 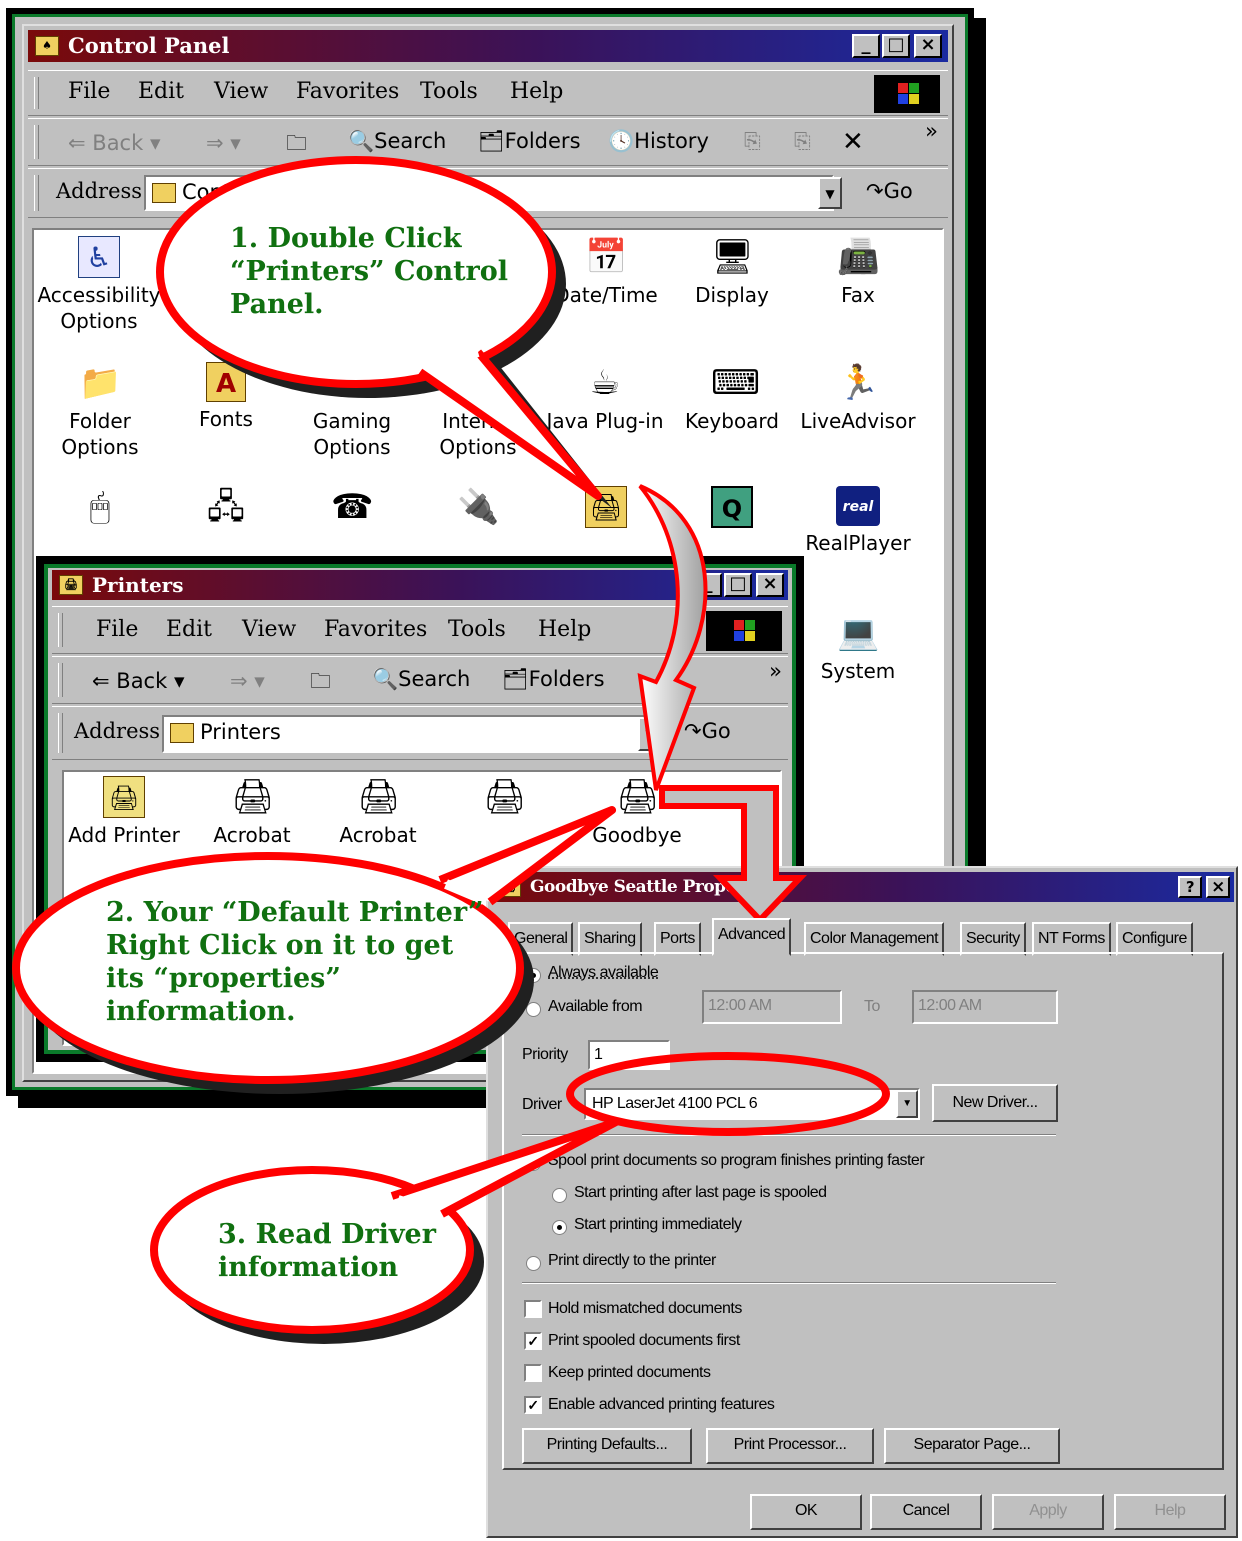 What do you see at coordinates (369, 271) in the screenshot?
I see `callout-1-text: 1. Double Click “Printers” Control Panel.` at bounding box center [369, 271].